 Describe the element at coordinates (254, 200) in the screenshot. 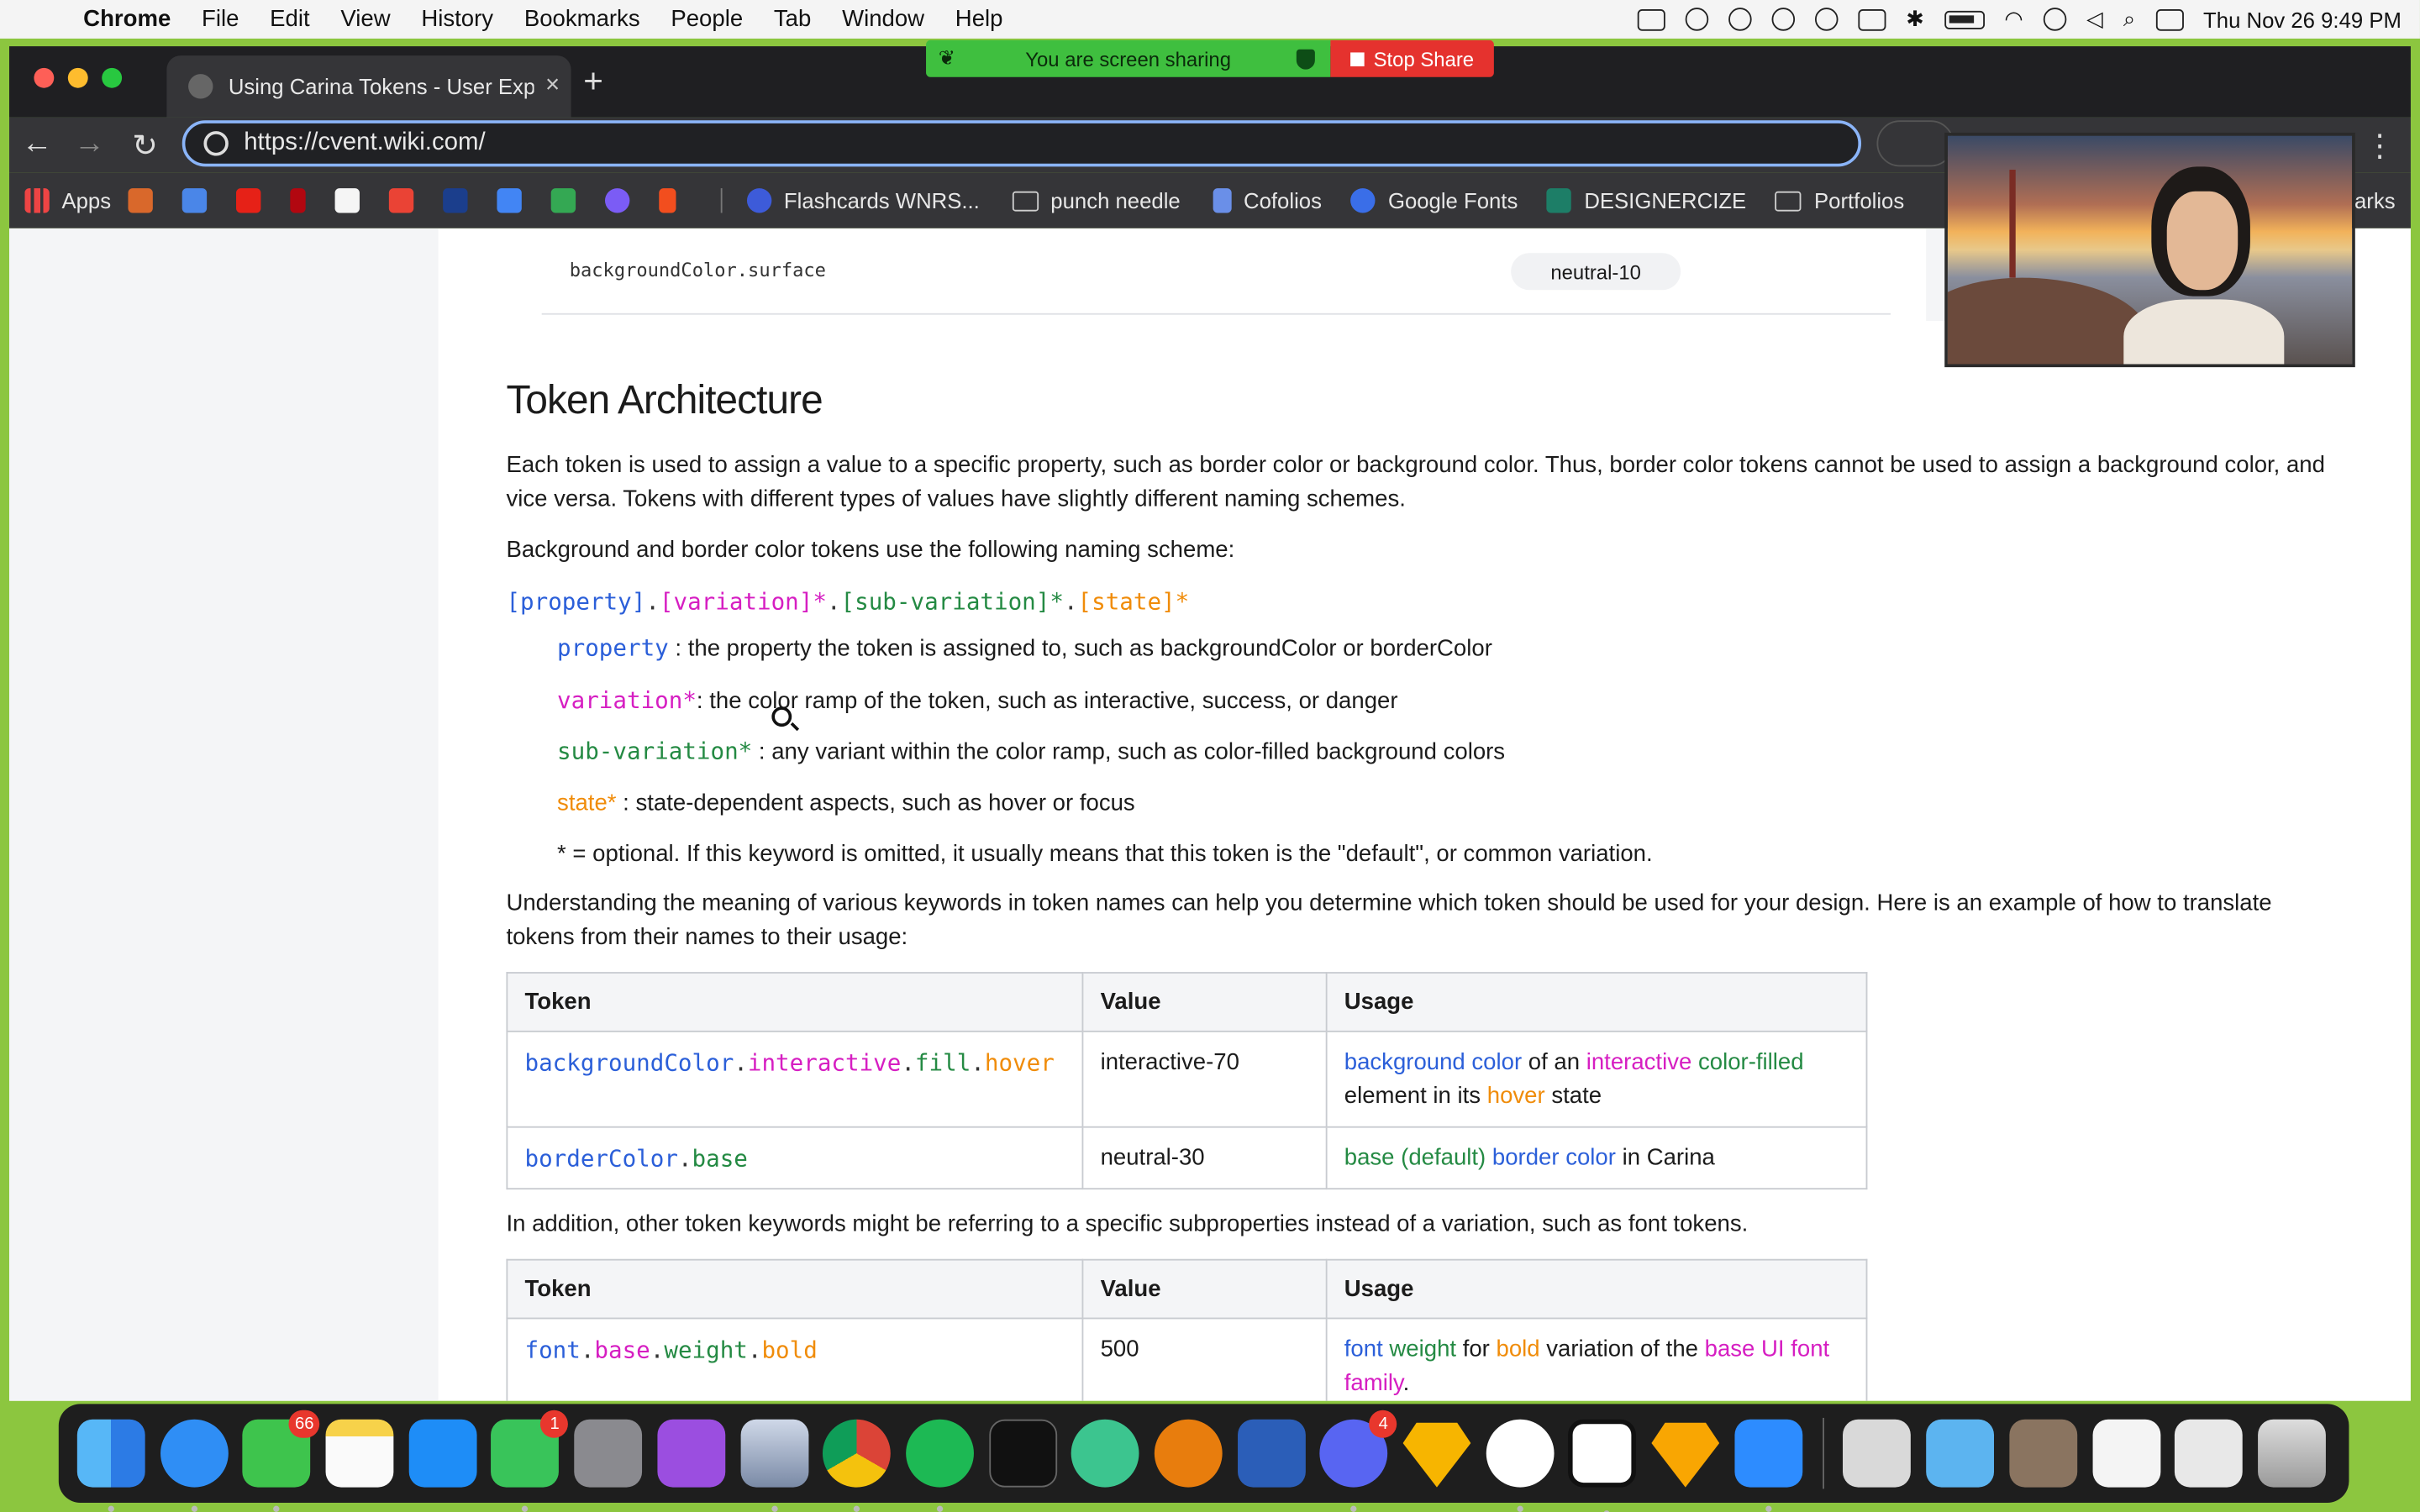

I see `bookmark-icon-youtube` at that location.